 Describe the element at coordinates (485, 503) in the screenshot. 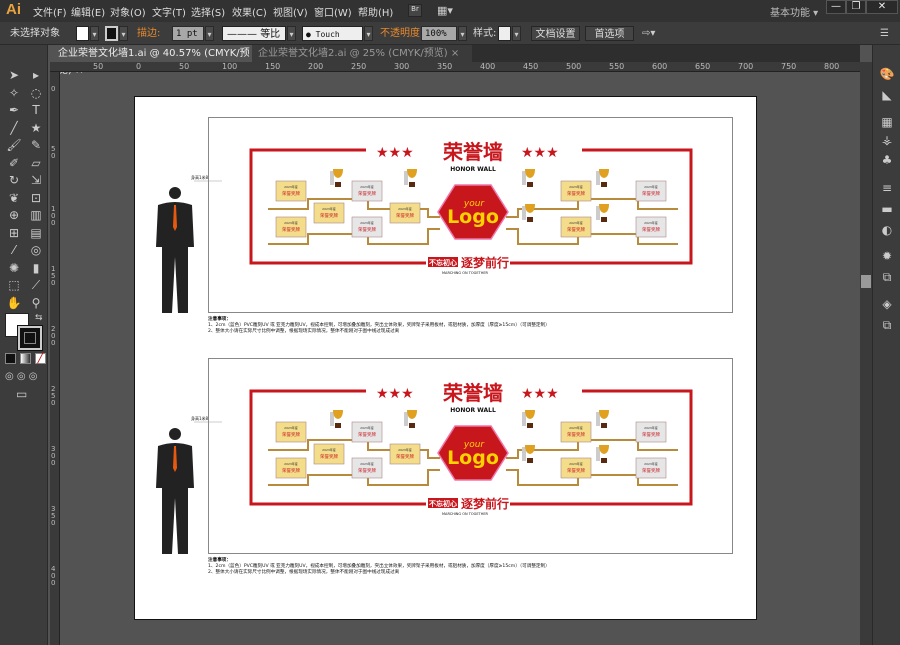

I see `slogan-text: 逐梦前行` at that location.